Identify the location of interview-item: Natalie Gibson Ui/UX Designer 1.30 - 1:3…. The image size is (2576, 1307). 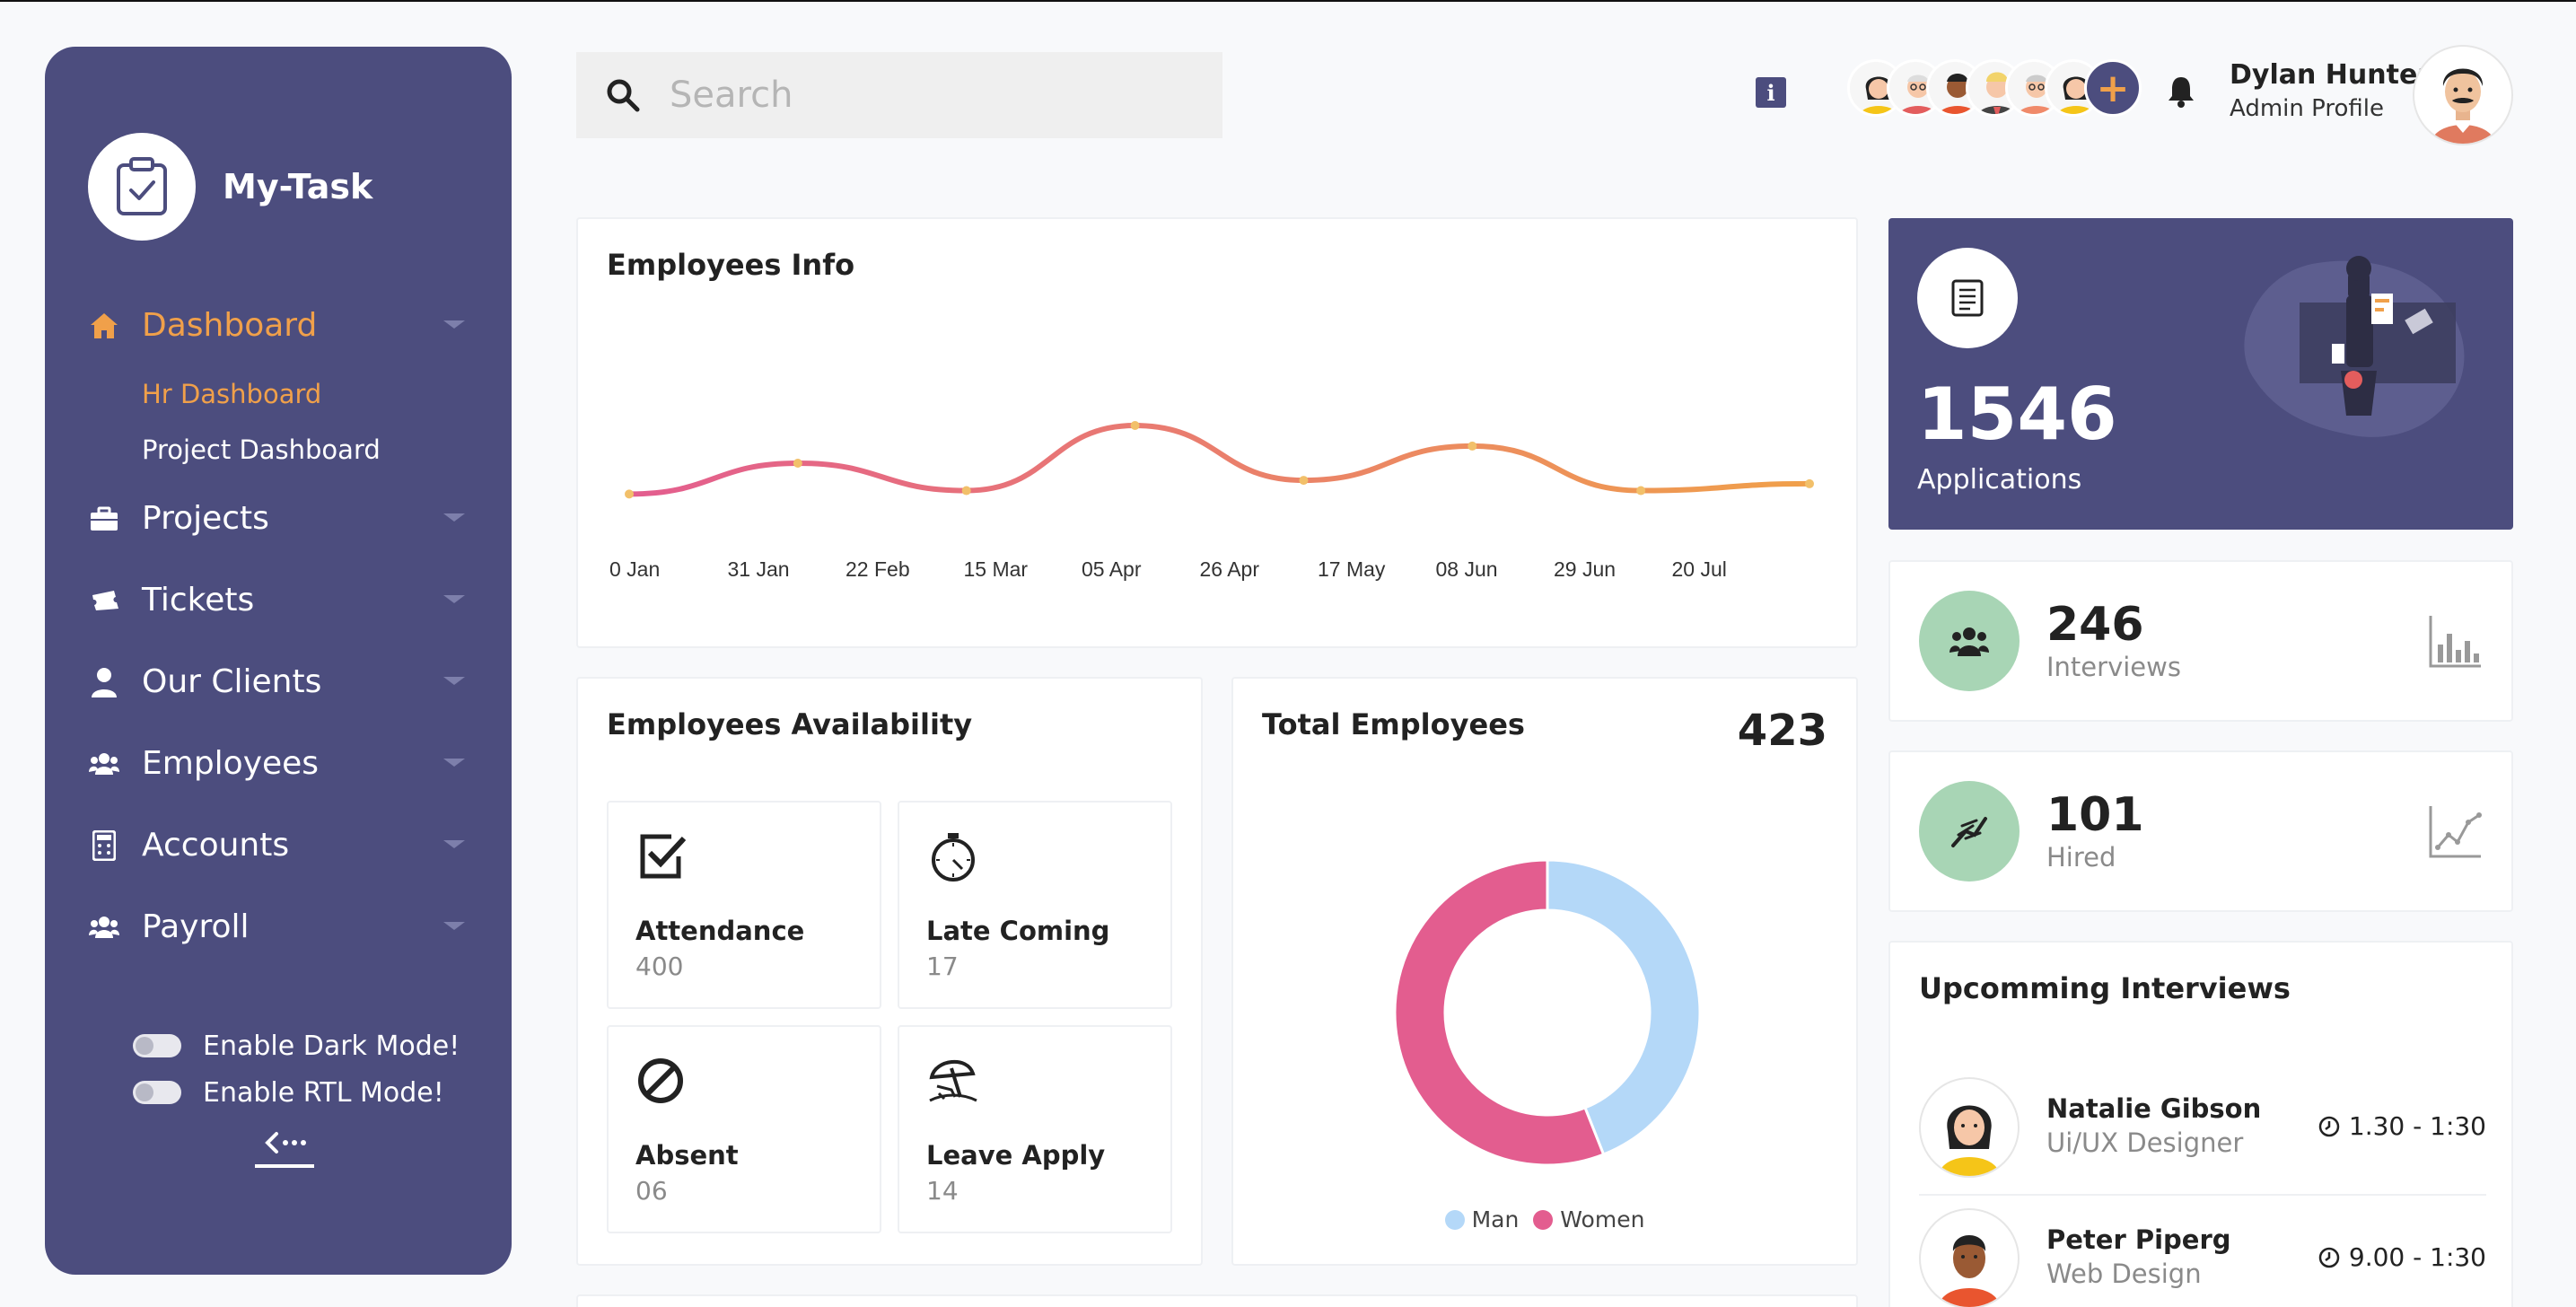
(2202, 1140).